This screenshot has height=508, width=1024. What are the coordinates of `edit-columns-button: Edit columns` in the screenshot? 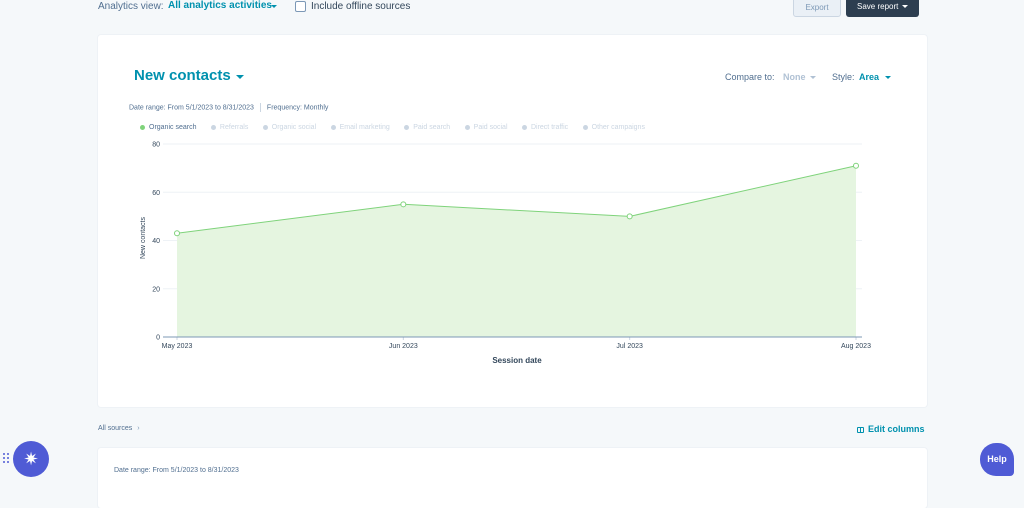 It's located at (891, 429).